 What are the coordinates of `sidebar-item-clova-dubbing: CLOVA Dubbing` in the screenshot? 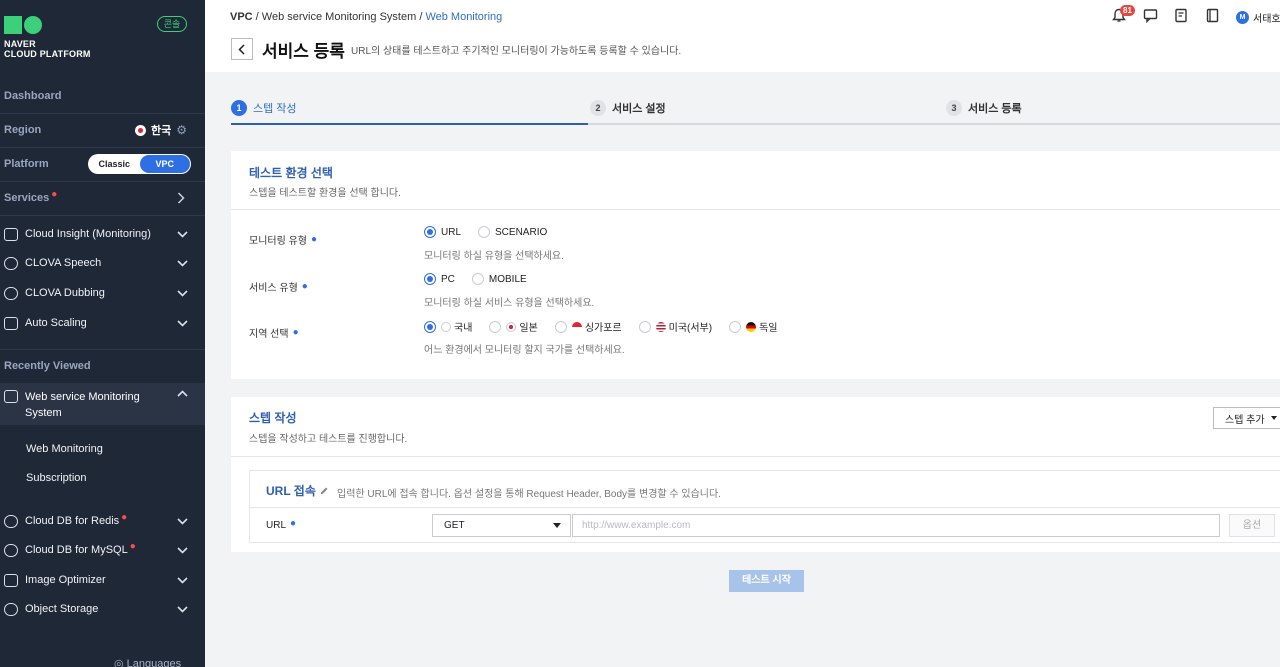 It's located at (102, 293).